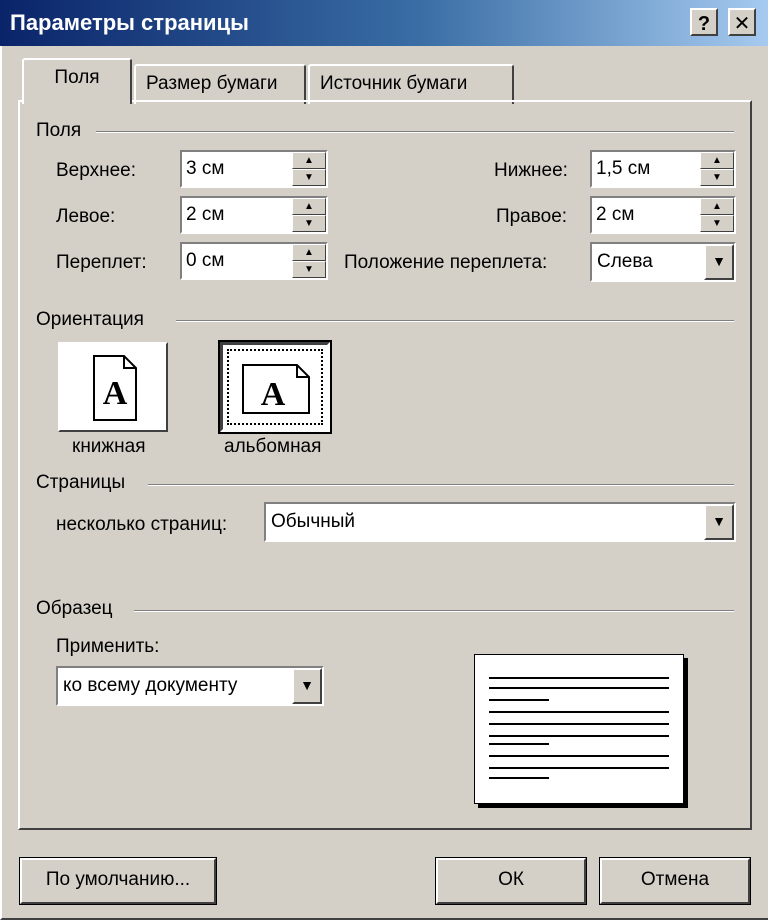  Describe the element at coordinates (309, 252) in the screenshot. I see `gutter-up-icon: ▲` at that location.